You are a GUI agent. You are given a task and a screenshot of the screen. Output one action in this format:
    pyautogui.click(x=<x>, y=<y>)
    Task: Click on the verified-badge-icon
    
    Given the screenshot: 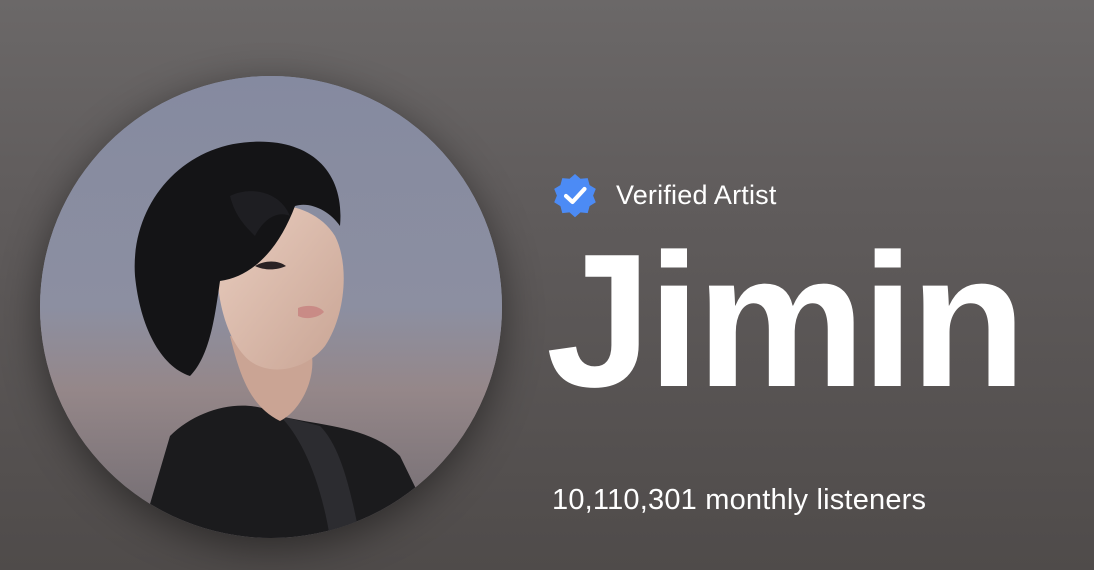 What is the action you would take?
    pyautogui.click(x=575, y=196)
    